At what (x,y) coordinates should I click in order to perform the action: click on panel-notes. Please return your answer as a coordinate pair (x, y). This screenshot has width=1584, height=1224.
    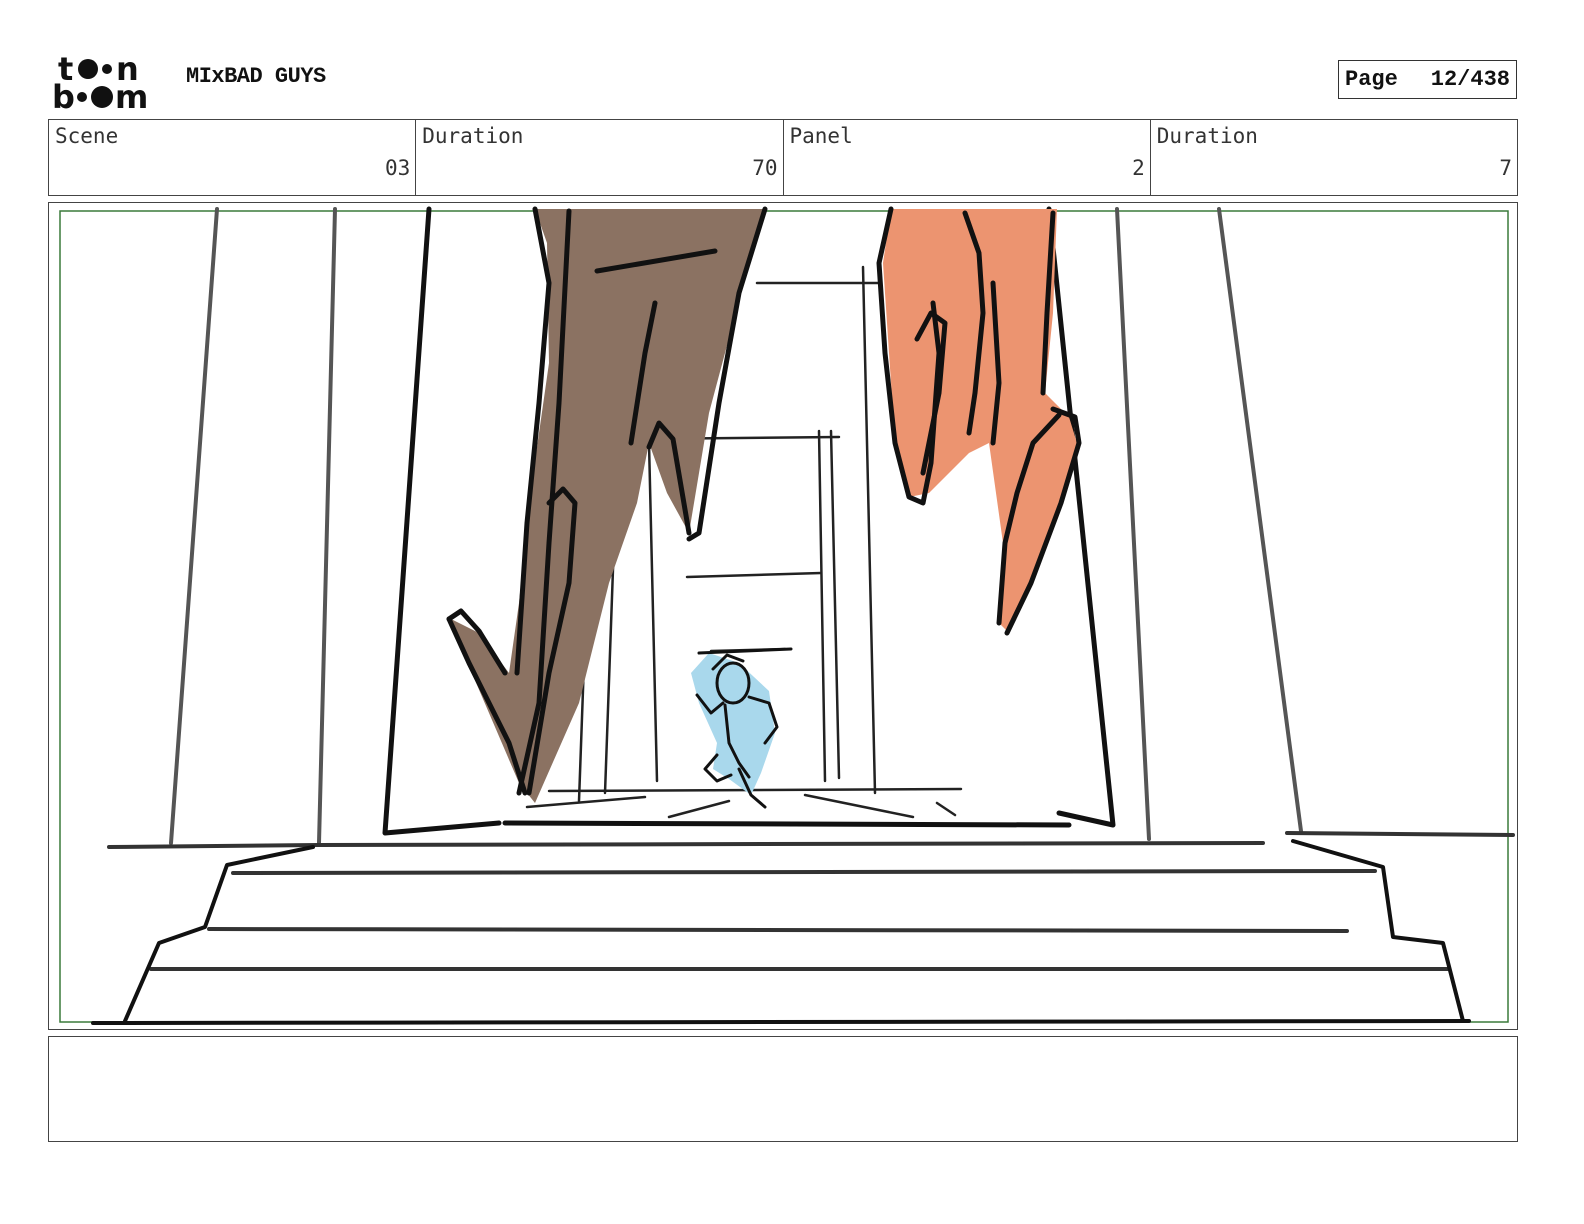
    Looking at the image, I should click on (783, 1089).